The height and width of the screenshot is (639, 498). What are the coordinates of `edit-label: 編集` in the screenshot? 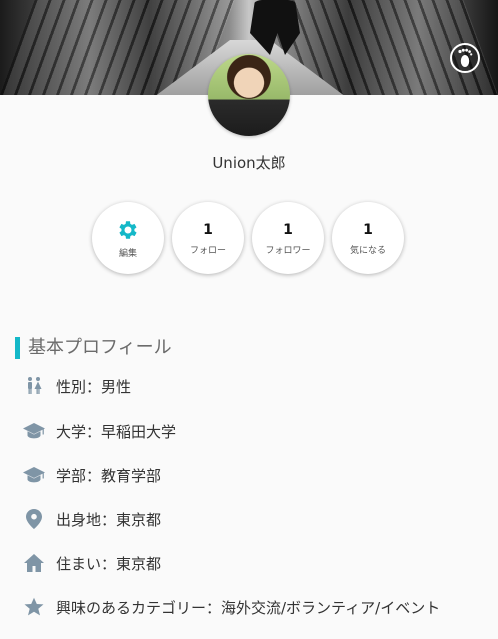 It's located at (127, 253).